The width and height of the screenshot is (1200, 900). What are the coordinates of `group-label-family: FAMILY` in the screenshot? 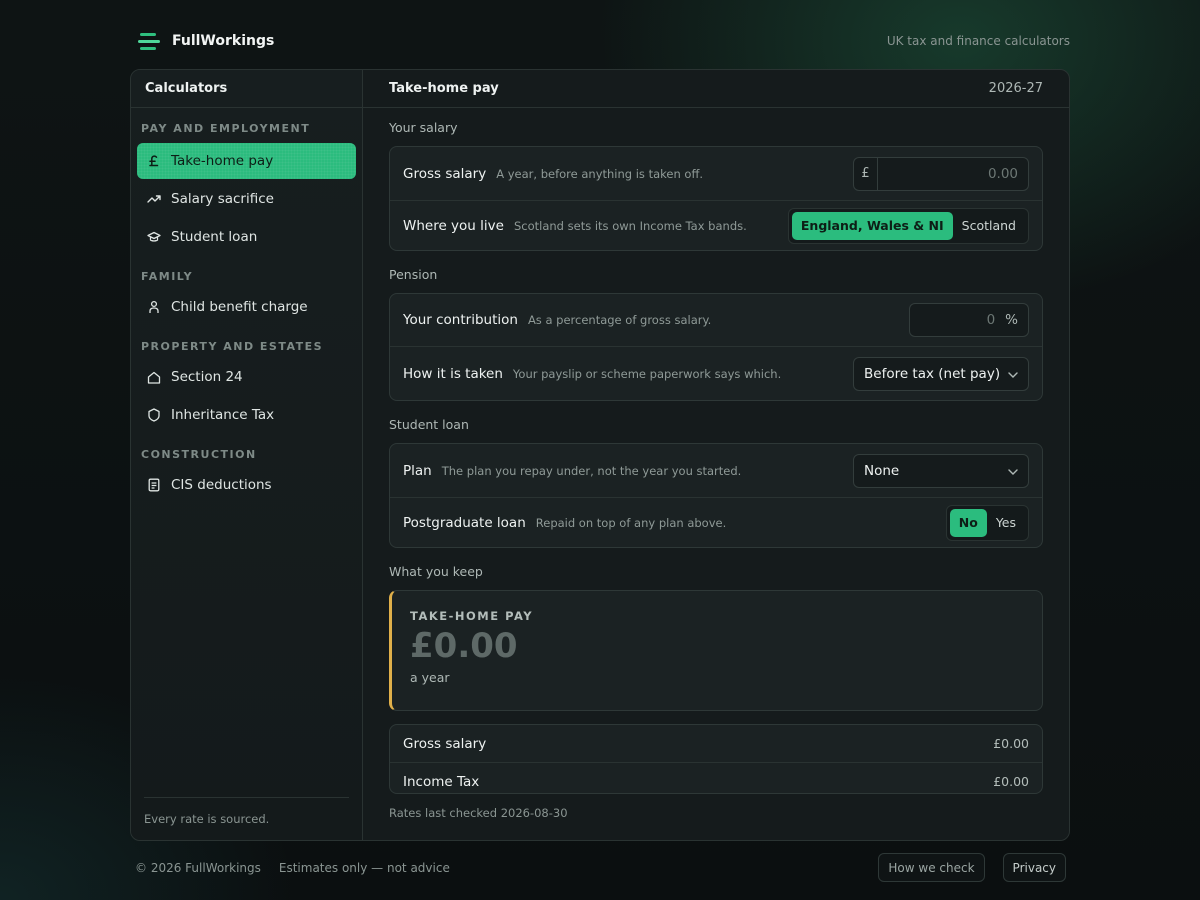 It's located at (167, 276).